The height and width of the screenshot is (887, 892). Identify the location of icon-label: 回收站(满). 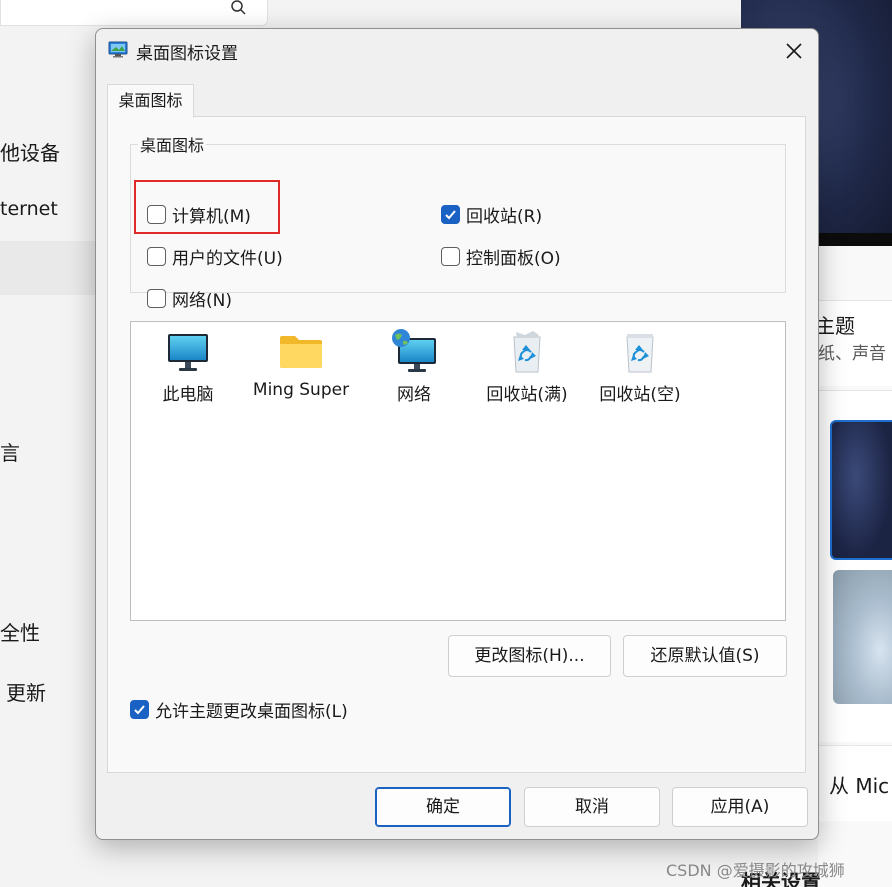
(527, 395).